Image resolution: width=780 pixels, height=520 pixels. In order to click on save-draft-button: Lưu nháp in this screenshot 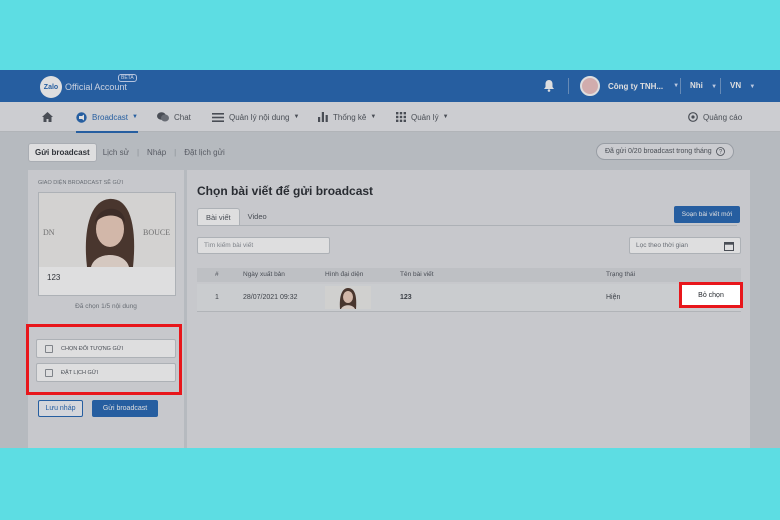, I will do `click(60, 408)`.